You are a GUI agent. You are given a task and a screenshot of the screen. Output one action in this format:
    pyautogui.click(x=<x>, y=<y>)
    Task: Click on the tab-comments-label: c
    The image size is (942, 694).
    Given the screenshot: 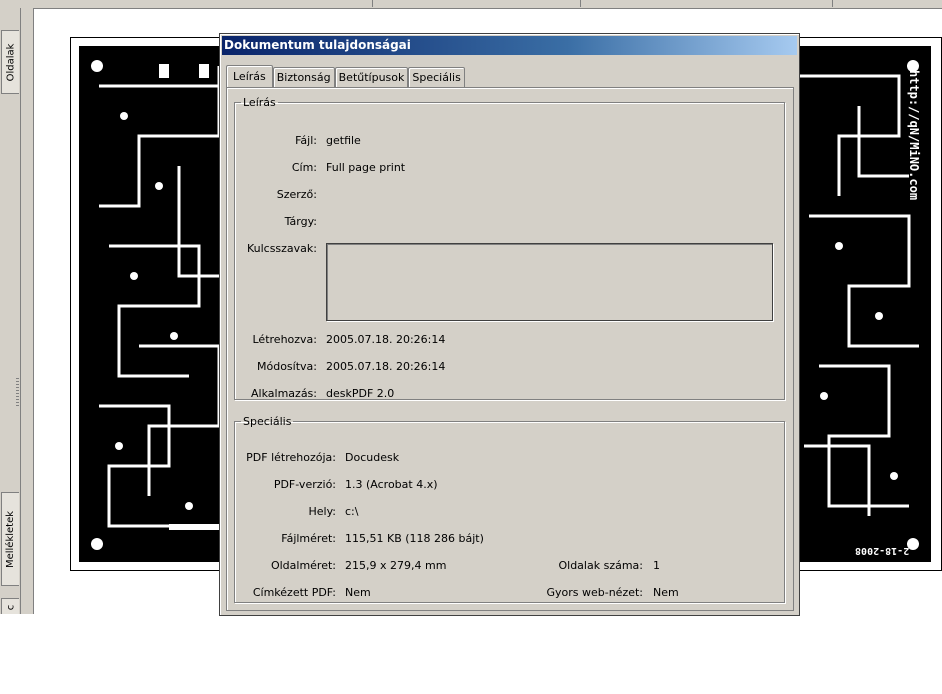 What is the action you would take?
    pyautogui.click(x=10, y=607)
    